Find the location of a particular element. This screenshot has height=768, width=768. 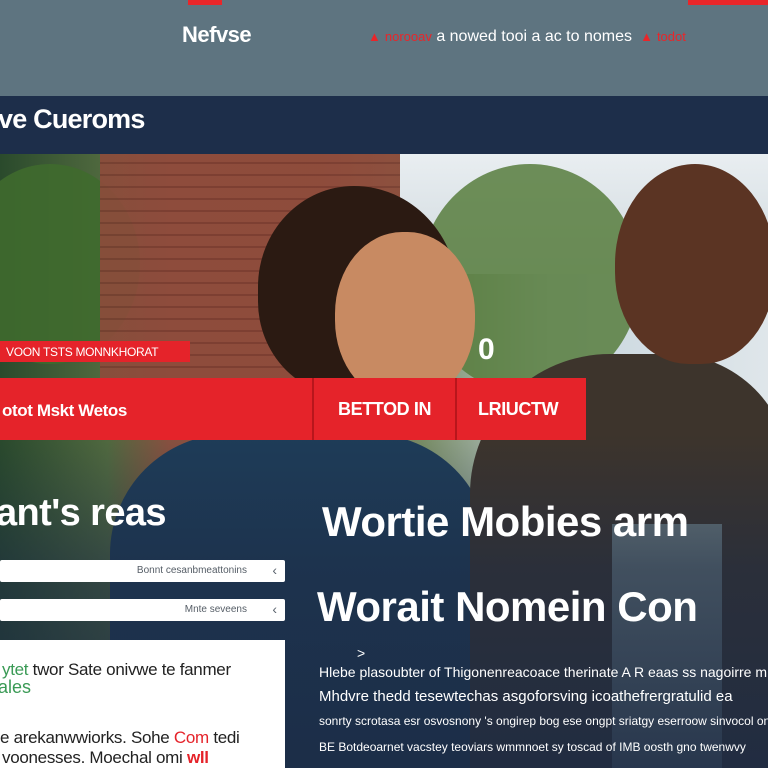

arrow-right-icon: > is located at coordinates (361, 653).